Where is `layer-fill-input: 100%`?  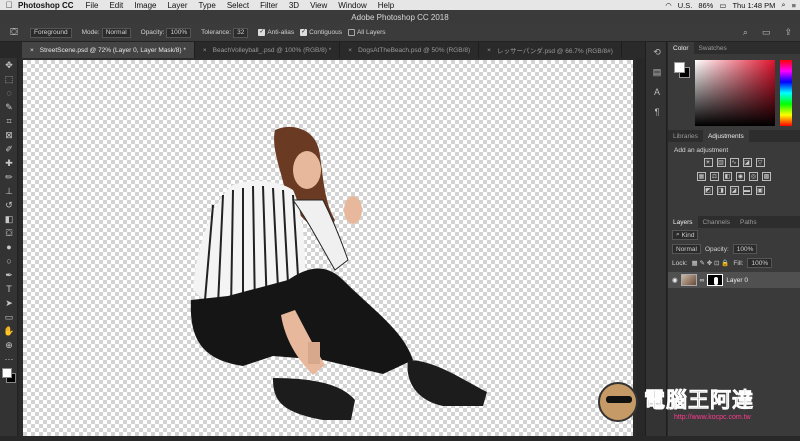
layer-fill-input: 100% is located at coordinates (760, 263).